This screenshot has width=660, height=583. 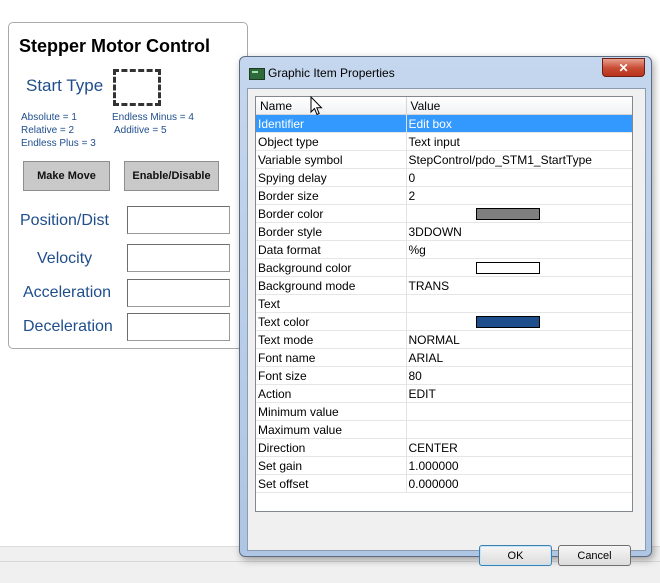 I want to click on property-value: 0.000000, so click(x=519, y=483).